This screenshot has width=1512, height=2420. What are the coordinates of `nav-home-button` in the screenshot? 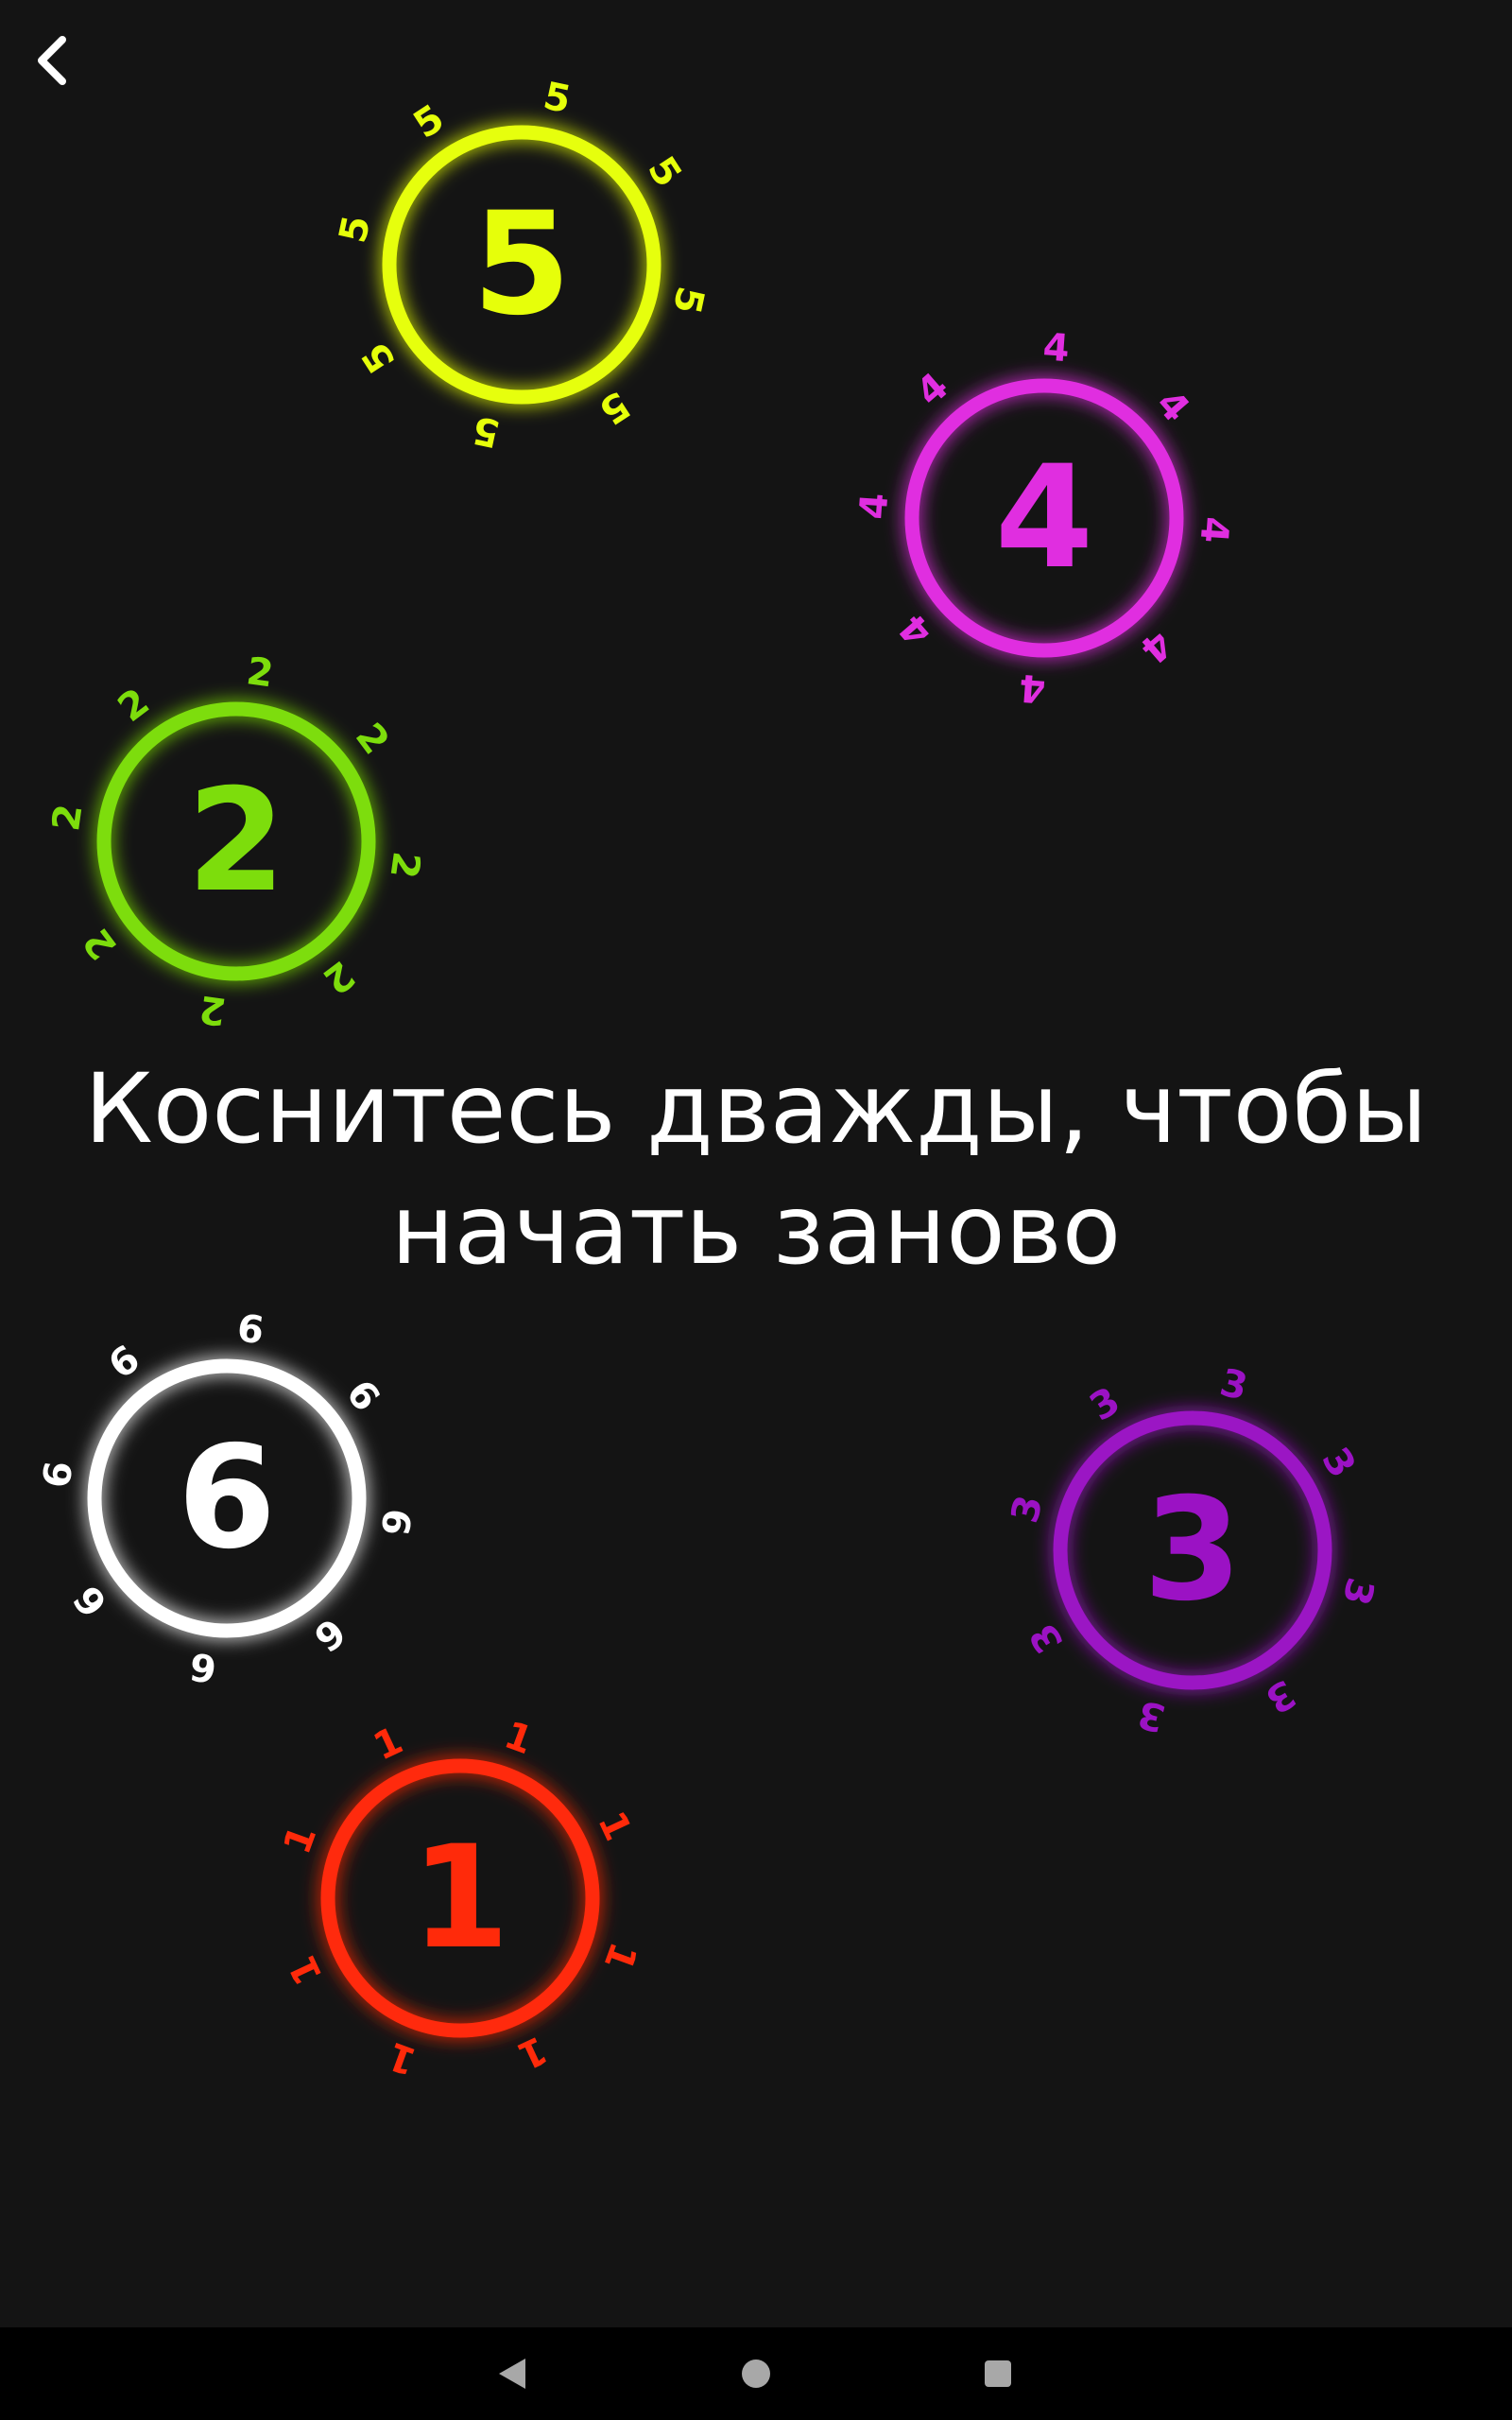 It's located at (756, 2373).